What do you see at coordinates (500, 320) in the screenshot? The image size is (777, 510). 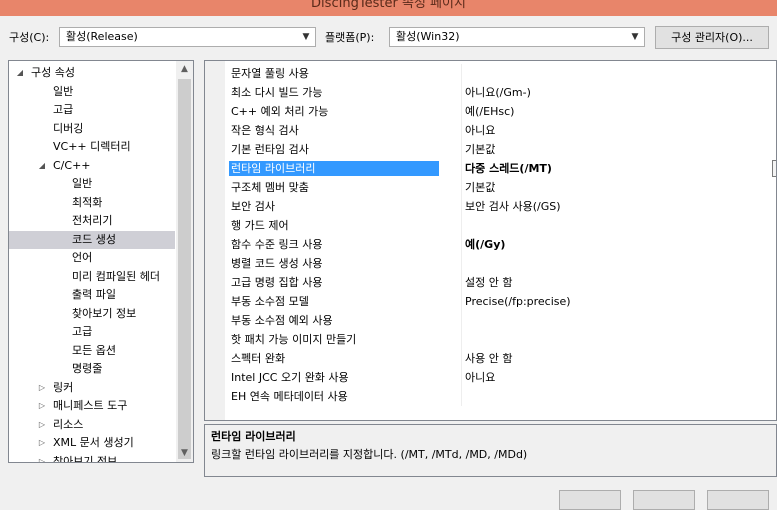 I see `property-row: 부동 소수점 예외 사용` at bounding box center [500, 320].